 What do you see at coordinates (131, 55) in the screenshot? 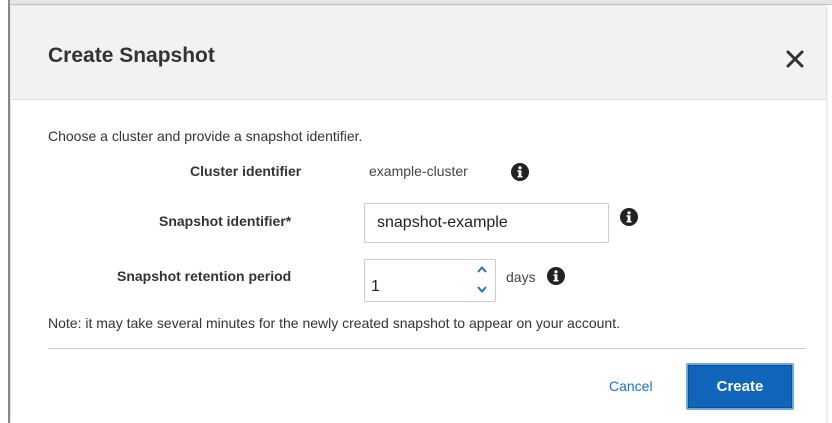
I see `dialog-title: Create Snapshot` at bounding box center [131, 55].